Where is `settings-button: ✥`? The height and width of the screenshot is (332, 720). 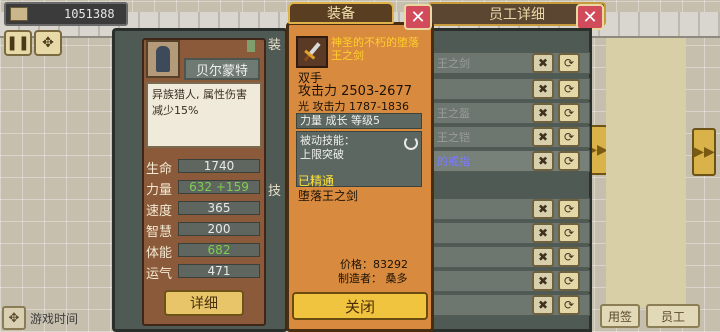
settings-button: ✥ is located at coordinates (48, 43).